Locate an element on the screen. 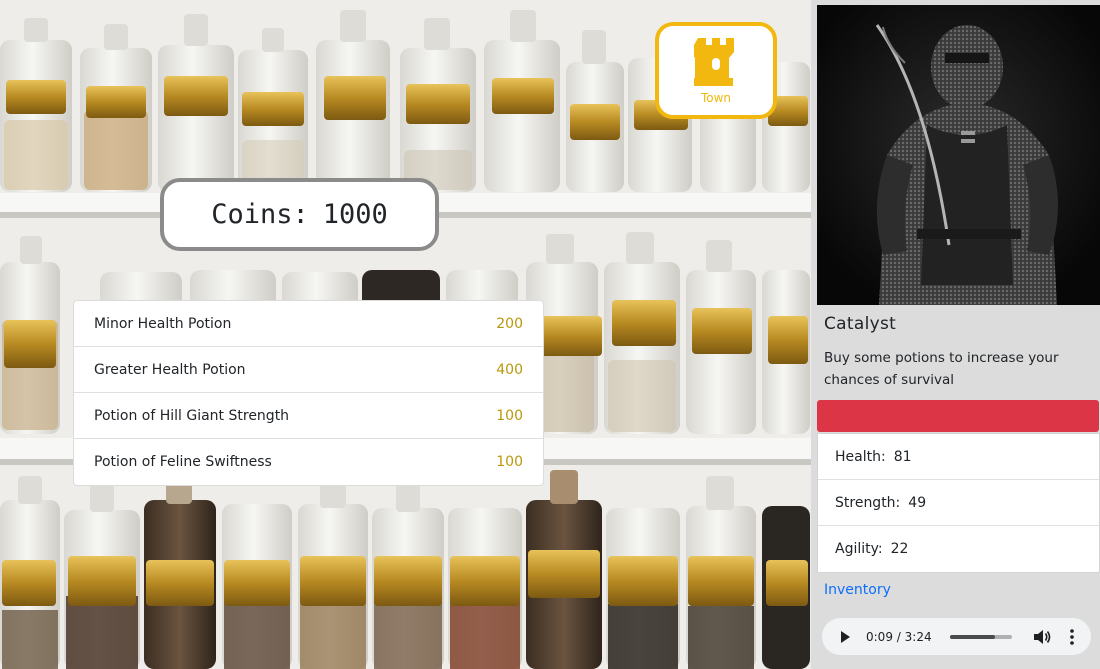 The height and width of the screenshot is (669, 1100). coins-label: Coins: is located at coordinates (260, 214).